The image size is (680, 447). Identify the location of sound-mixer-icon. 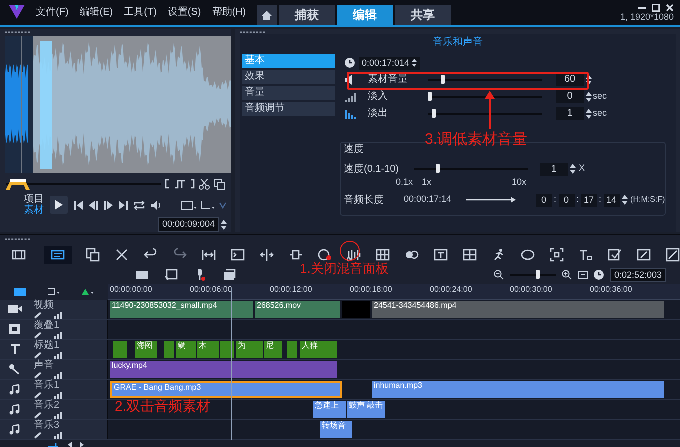
(354, 255).